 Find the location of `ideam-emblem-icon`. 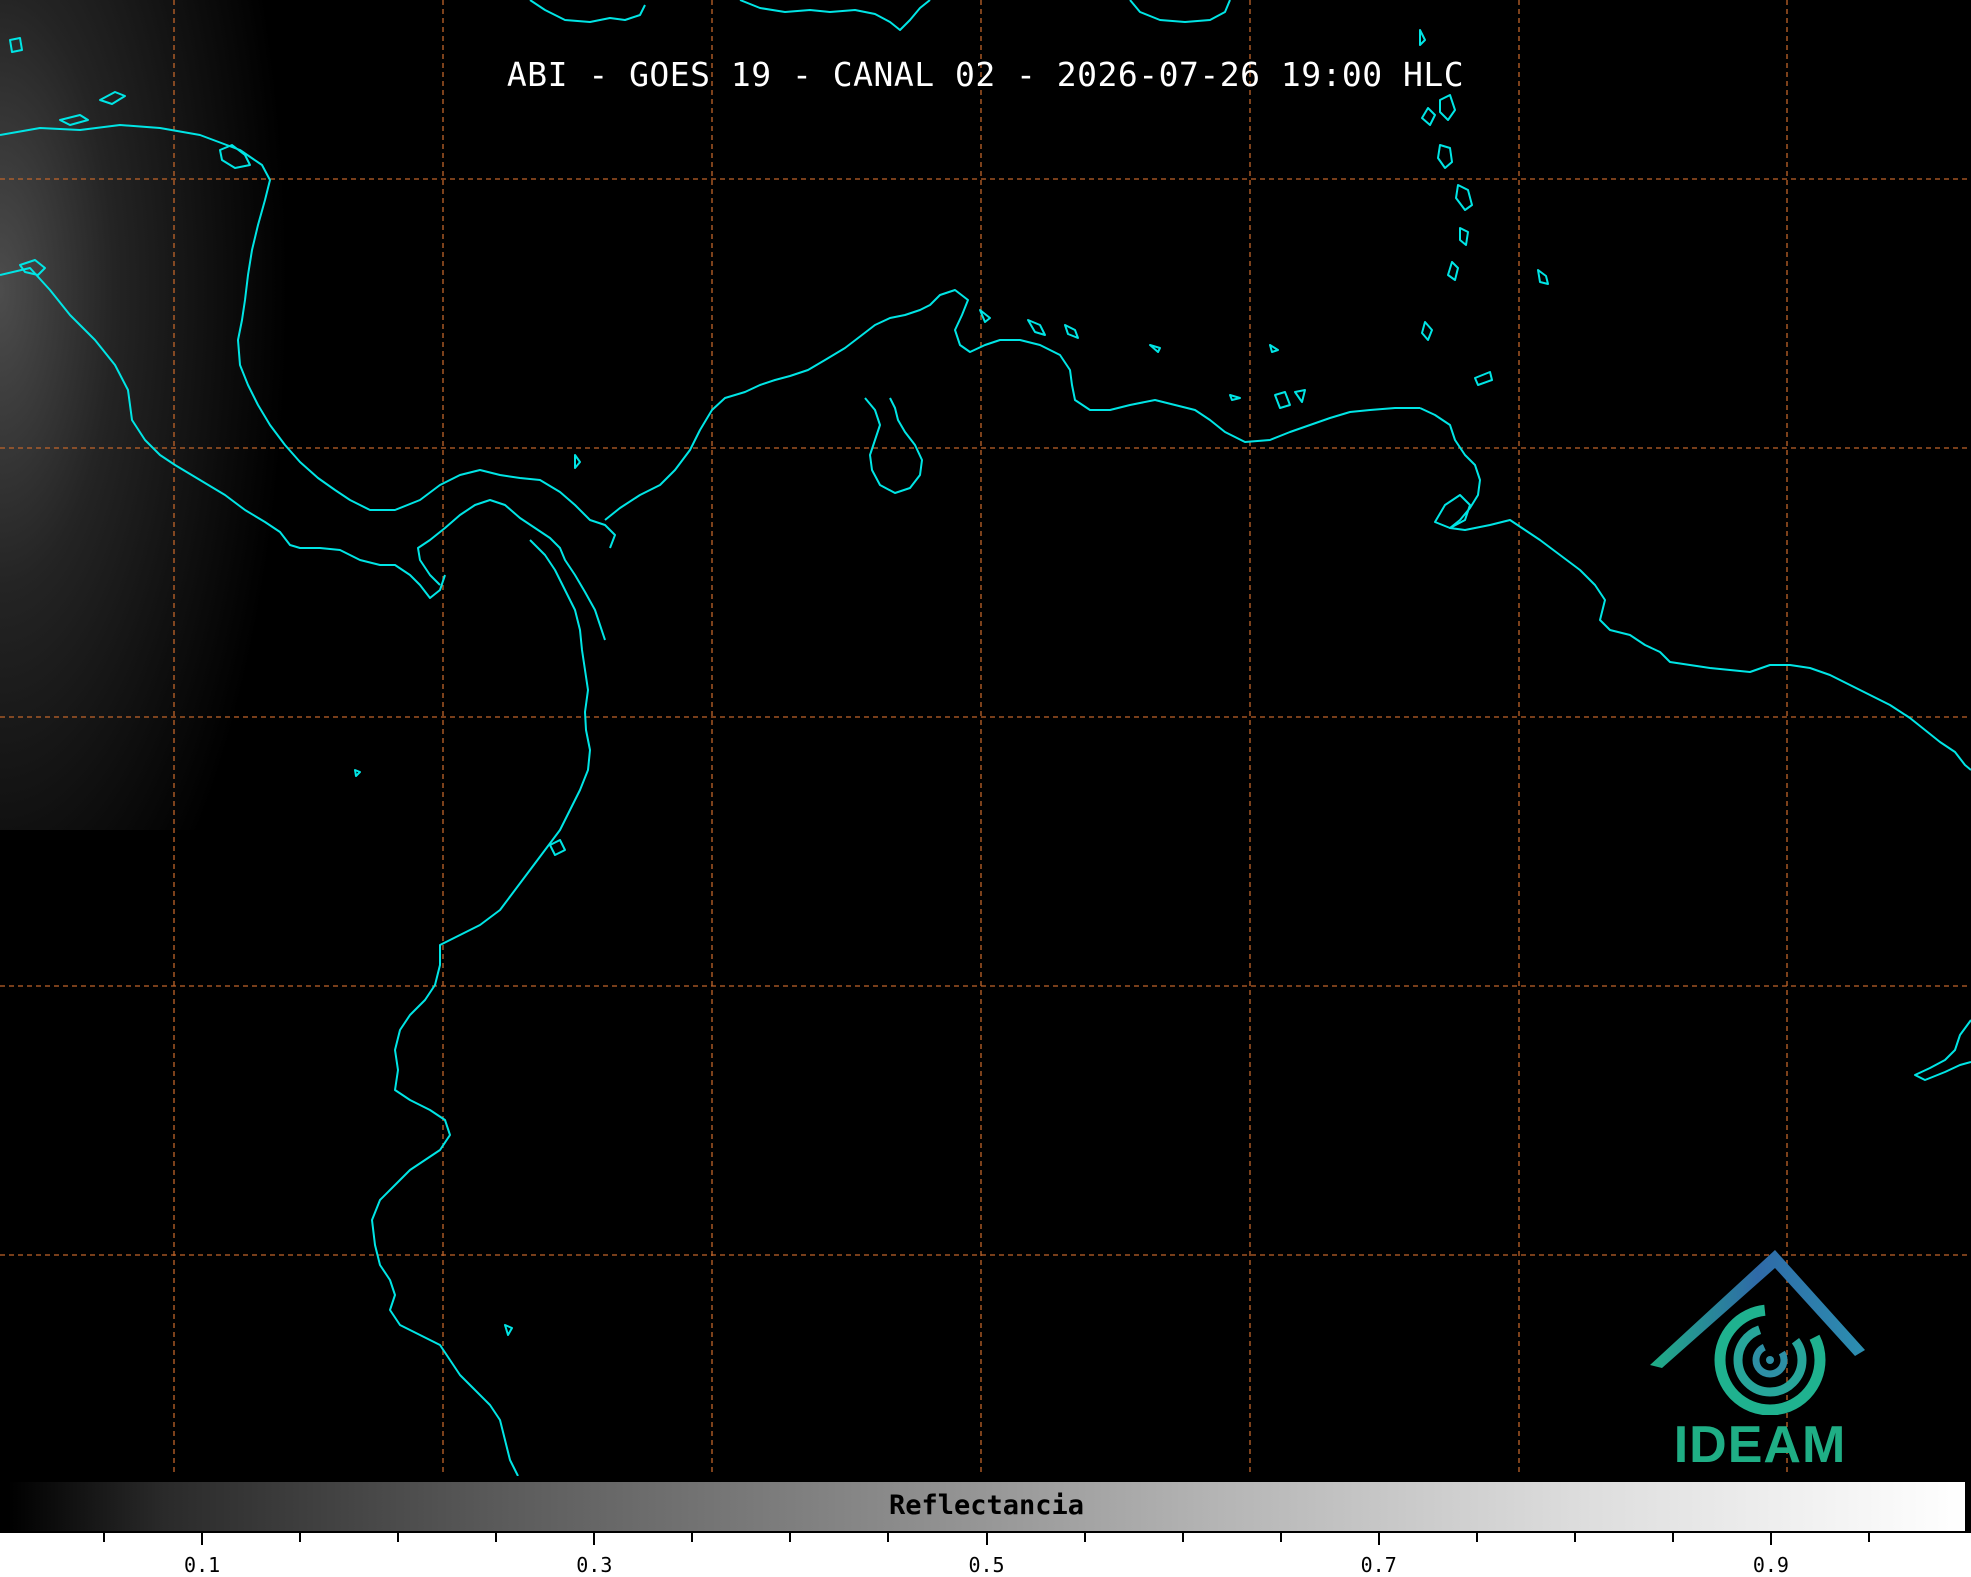

ideam-emblem-icon is located at coordinates (1757, 1332).